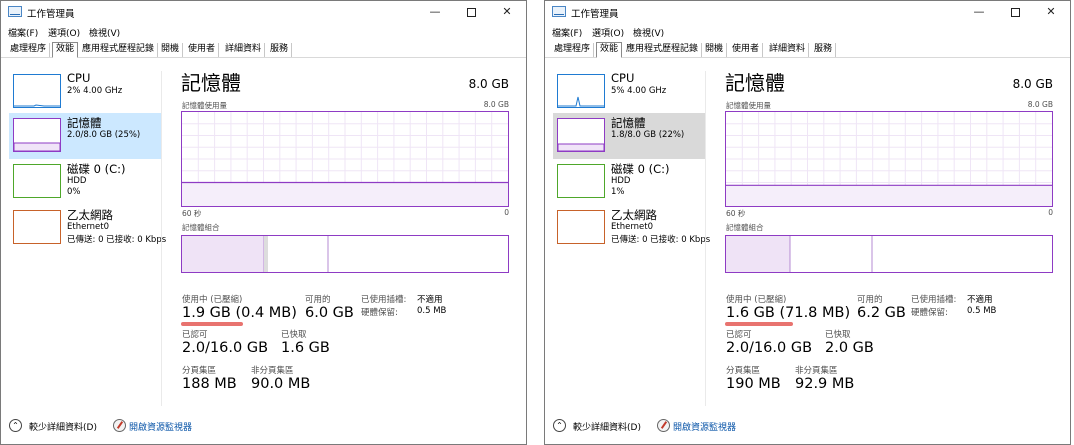 The width and height of the screenshot is (1074, 445). I want to click on paged-pool-value: 190 MB, so click(753, 384).